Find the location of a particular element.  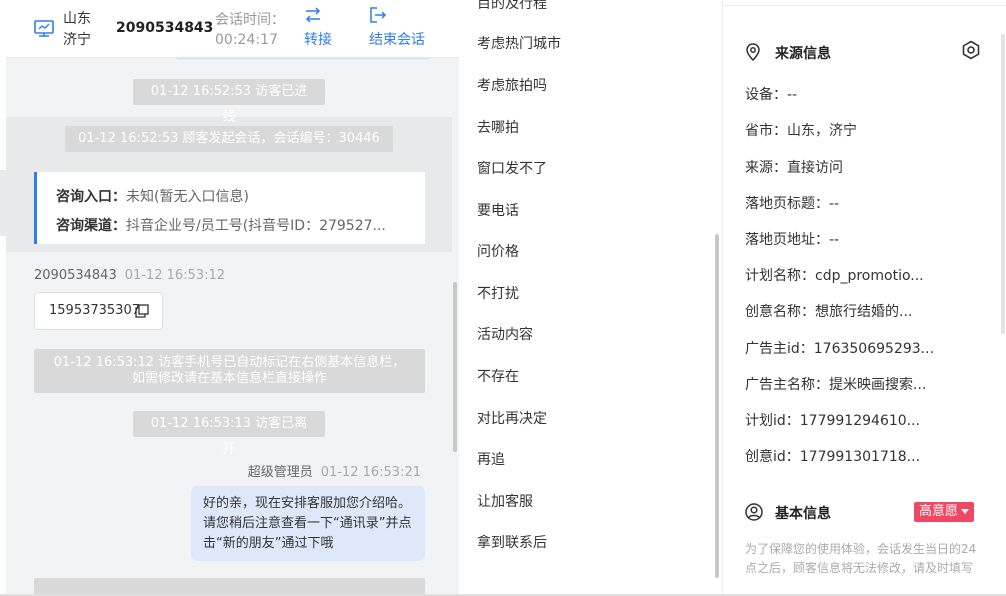

intent-level-label: 高意愿 is located at coordinates (939, 511).